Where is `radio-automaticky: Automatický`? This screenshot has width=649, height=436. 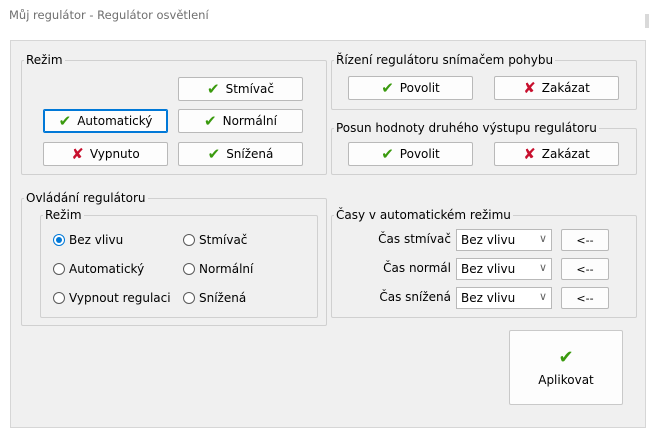
radio-automaticky: Automatický is located at coordinates (98, 269).